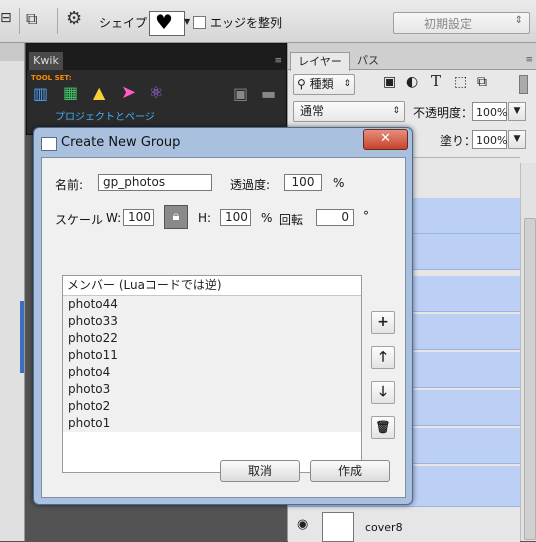 This screenshot has height=542, width=536. Describe the element at coordinates (49, 144) in the screenshot. I see `window-icon` at that location.